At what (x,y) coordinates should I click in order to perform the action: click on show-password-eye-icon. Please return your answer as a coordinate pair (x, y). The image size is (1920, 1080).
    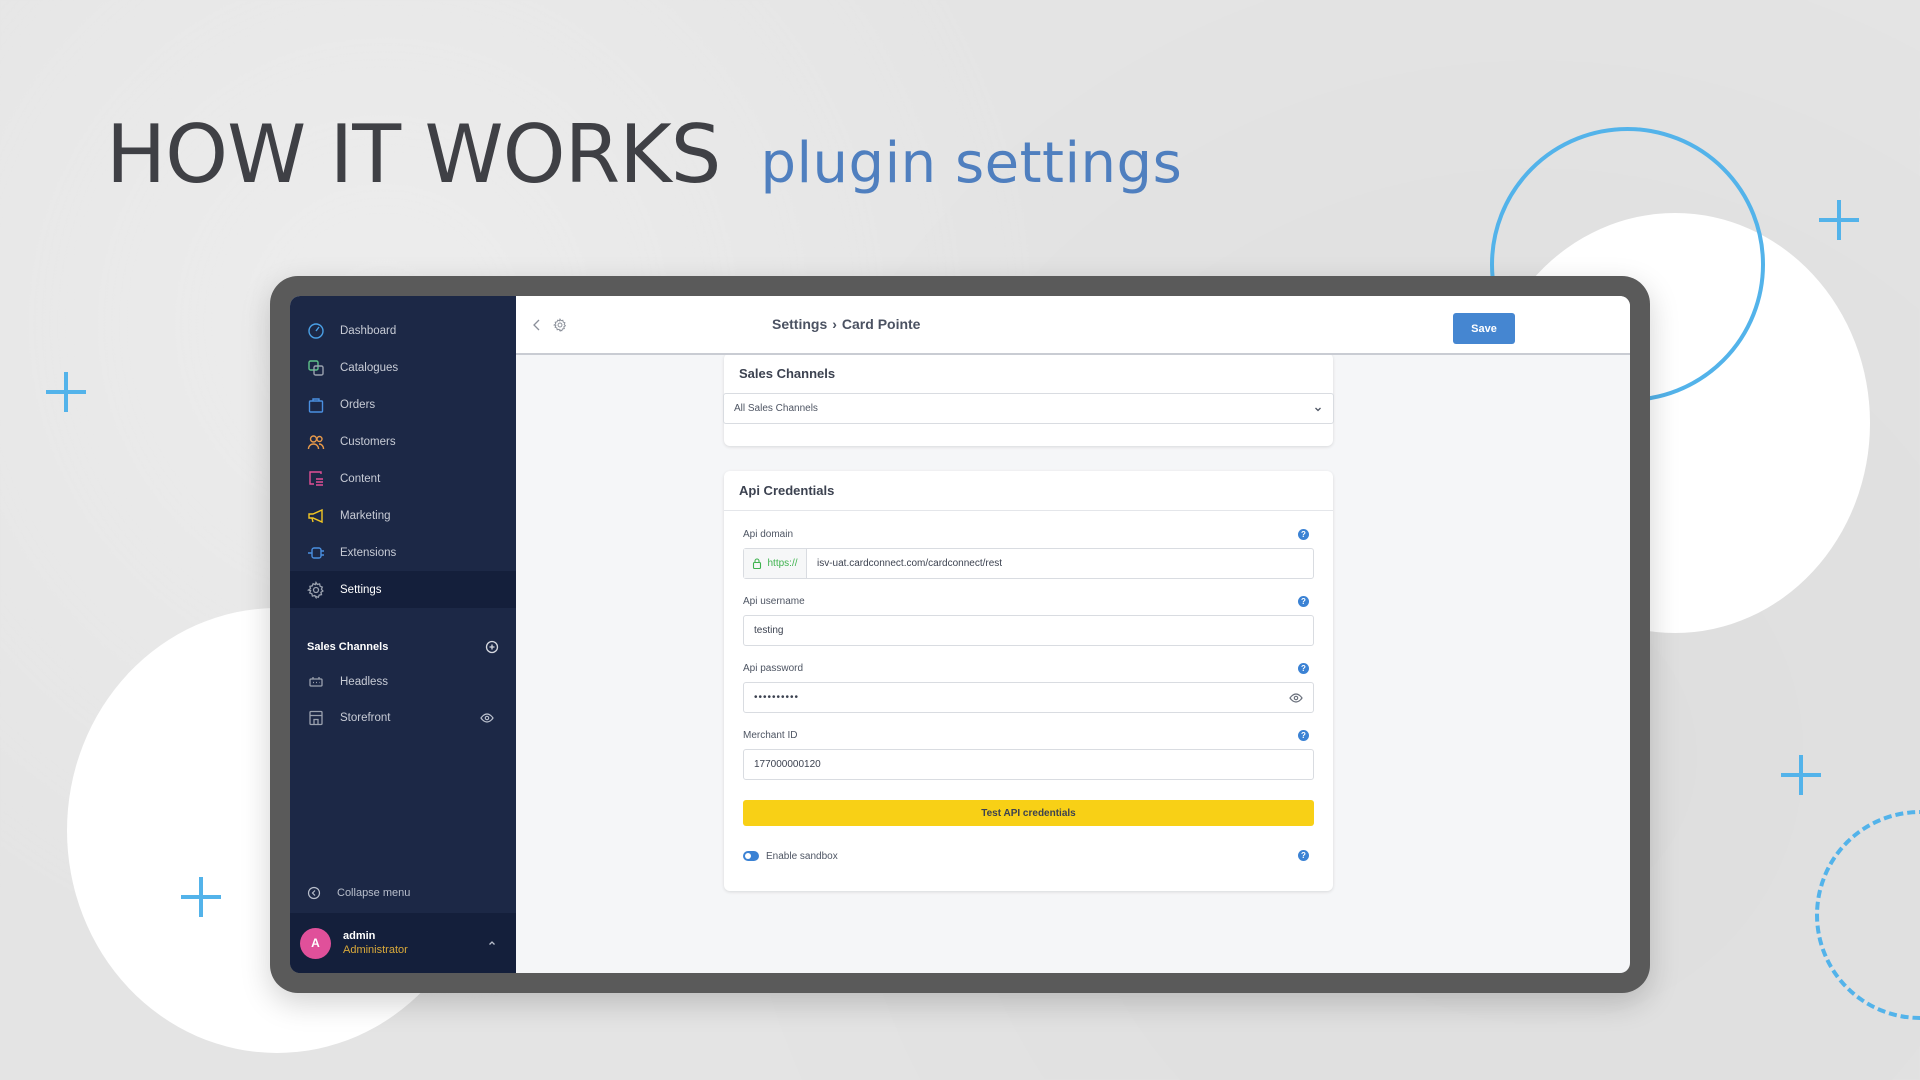
    Looking at the image, I should click on (1296, 698).